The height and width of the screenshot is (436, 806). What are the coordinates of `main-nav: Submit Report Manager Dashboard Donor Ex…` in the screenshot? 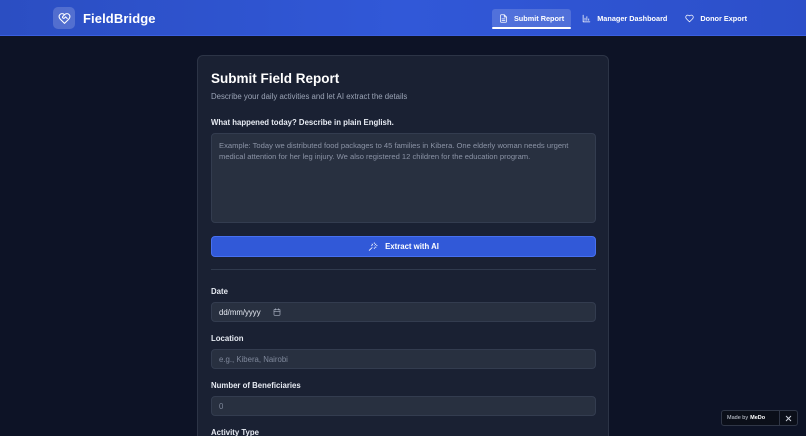 It's located at (622, 19).